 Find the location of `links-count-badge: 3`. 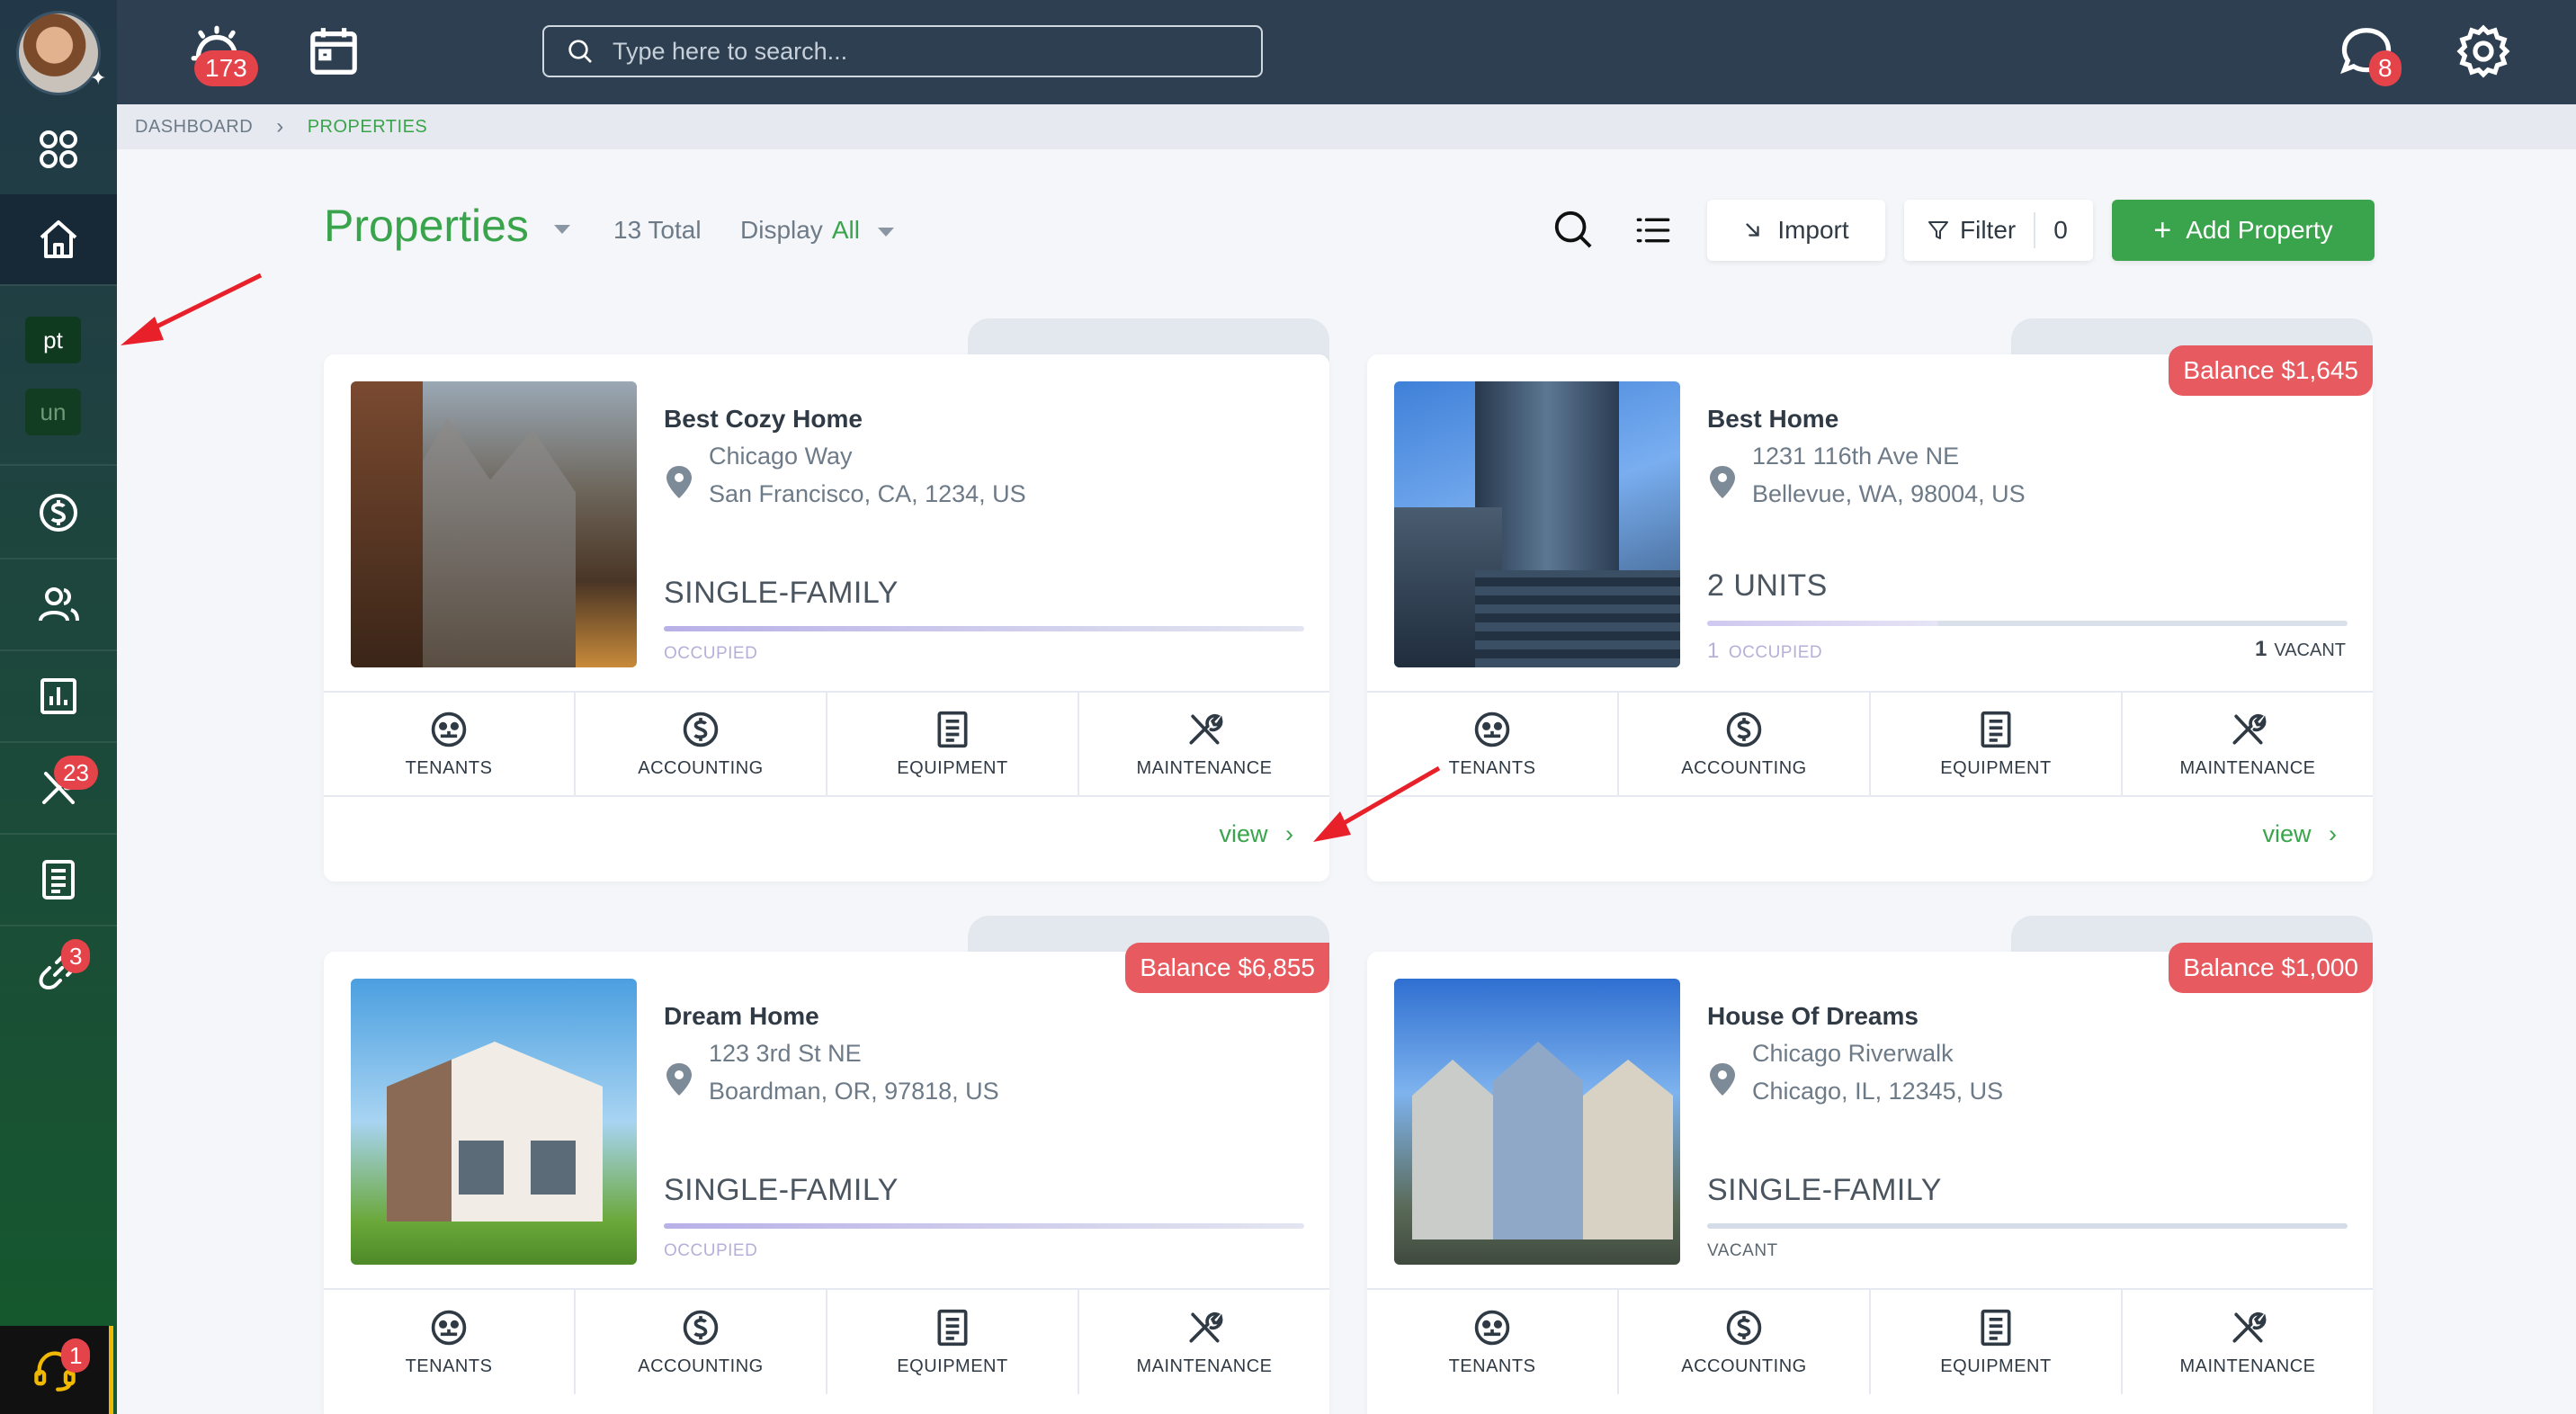

links-count-badge: 3 is located at coordinates (76, 956).